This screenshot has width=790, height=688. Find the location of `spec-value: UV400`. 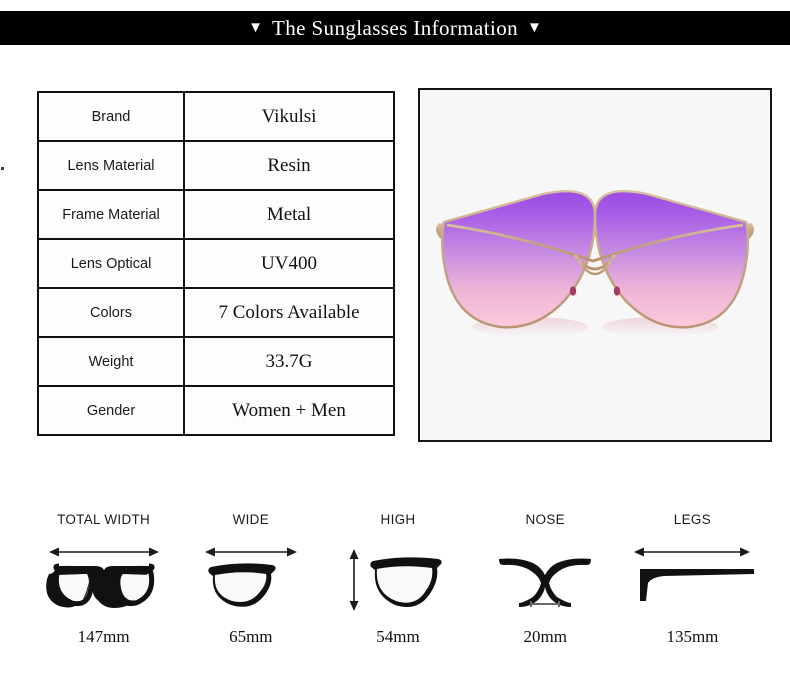

spec-value: UV400 is located at coordinates (289, 263).